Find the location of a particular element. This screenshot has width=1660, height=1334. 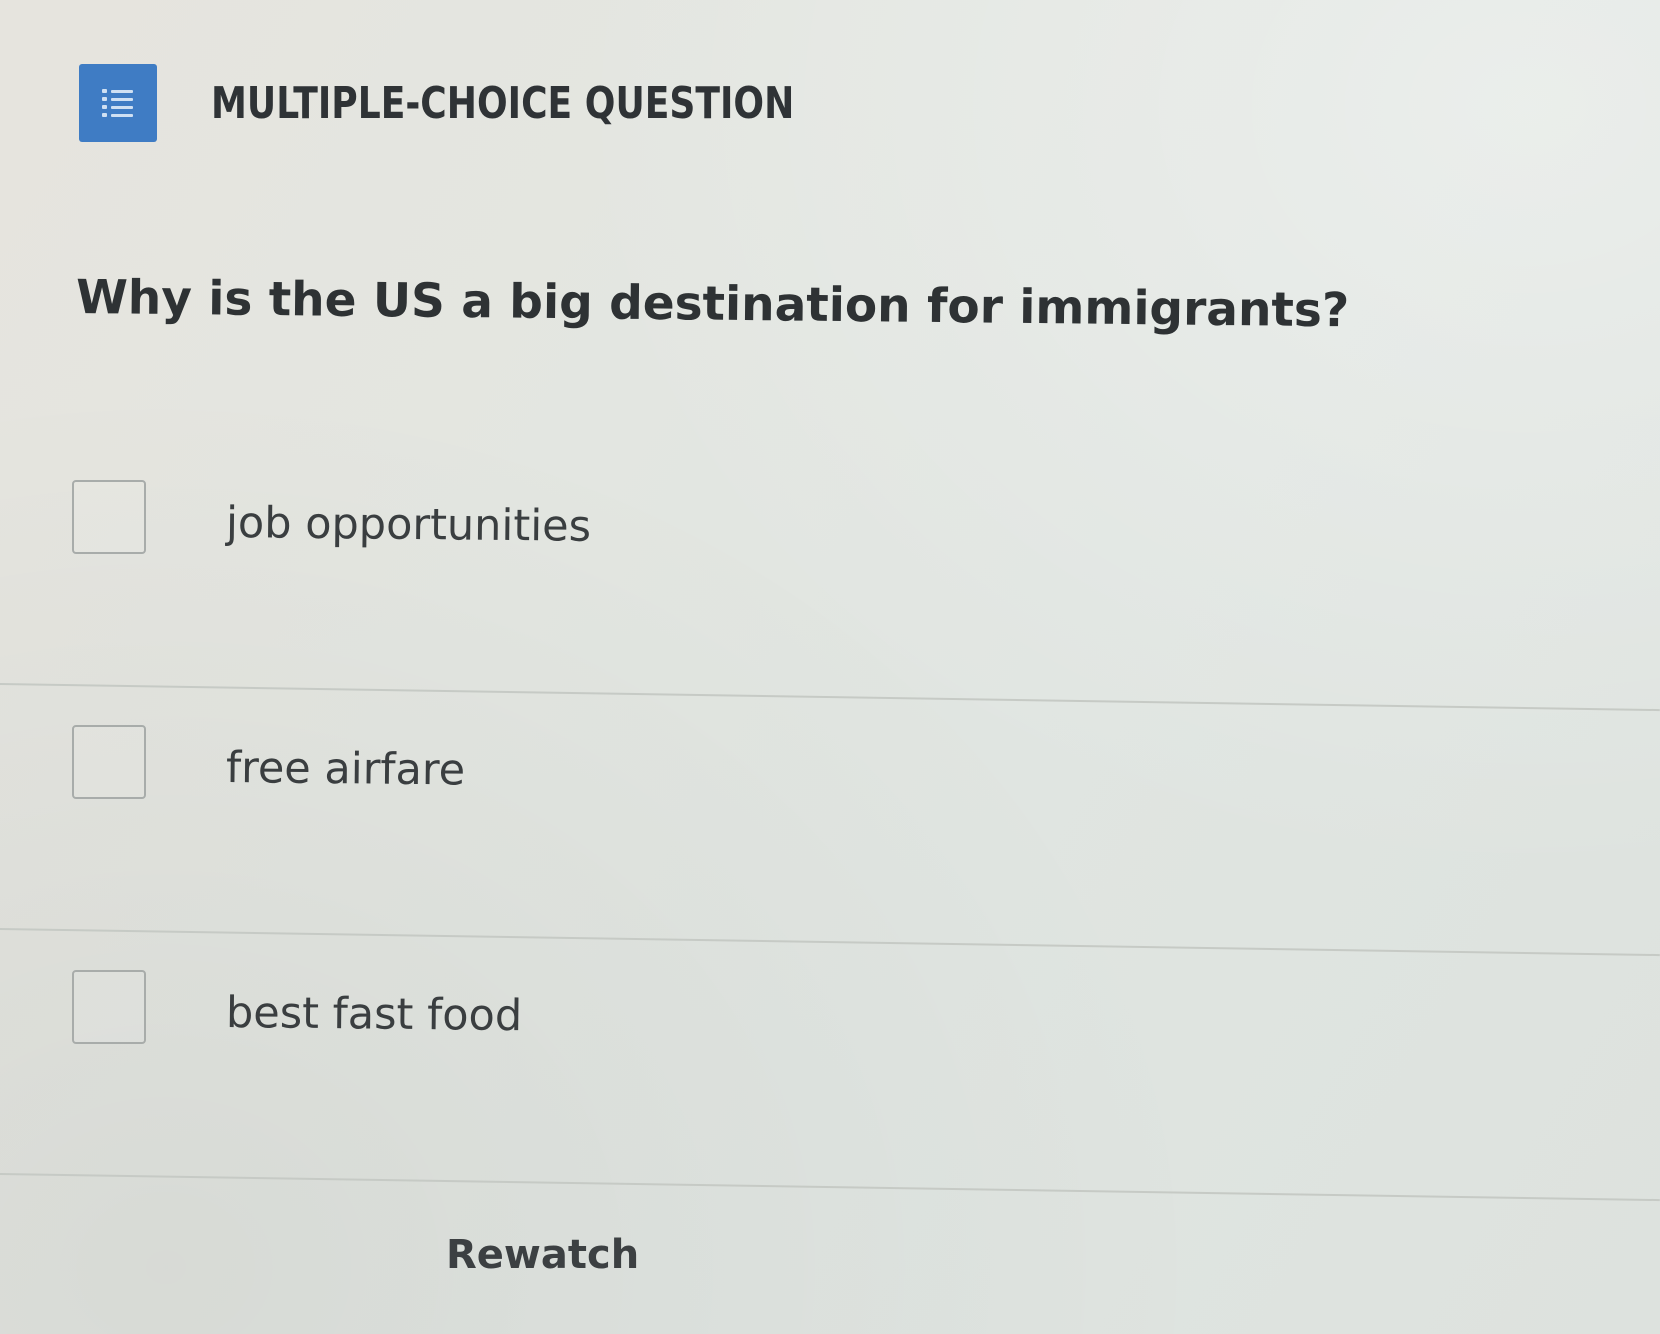

answer-option-label: job opportunities is located at coordinates (408, 525).